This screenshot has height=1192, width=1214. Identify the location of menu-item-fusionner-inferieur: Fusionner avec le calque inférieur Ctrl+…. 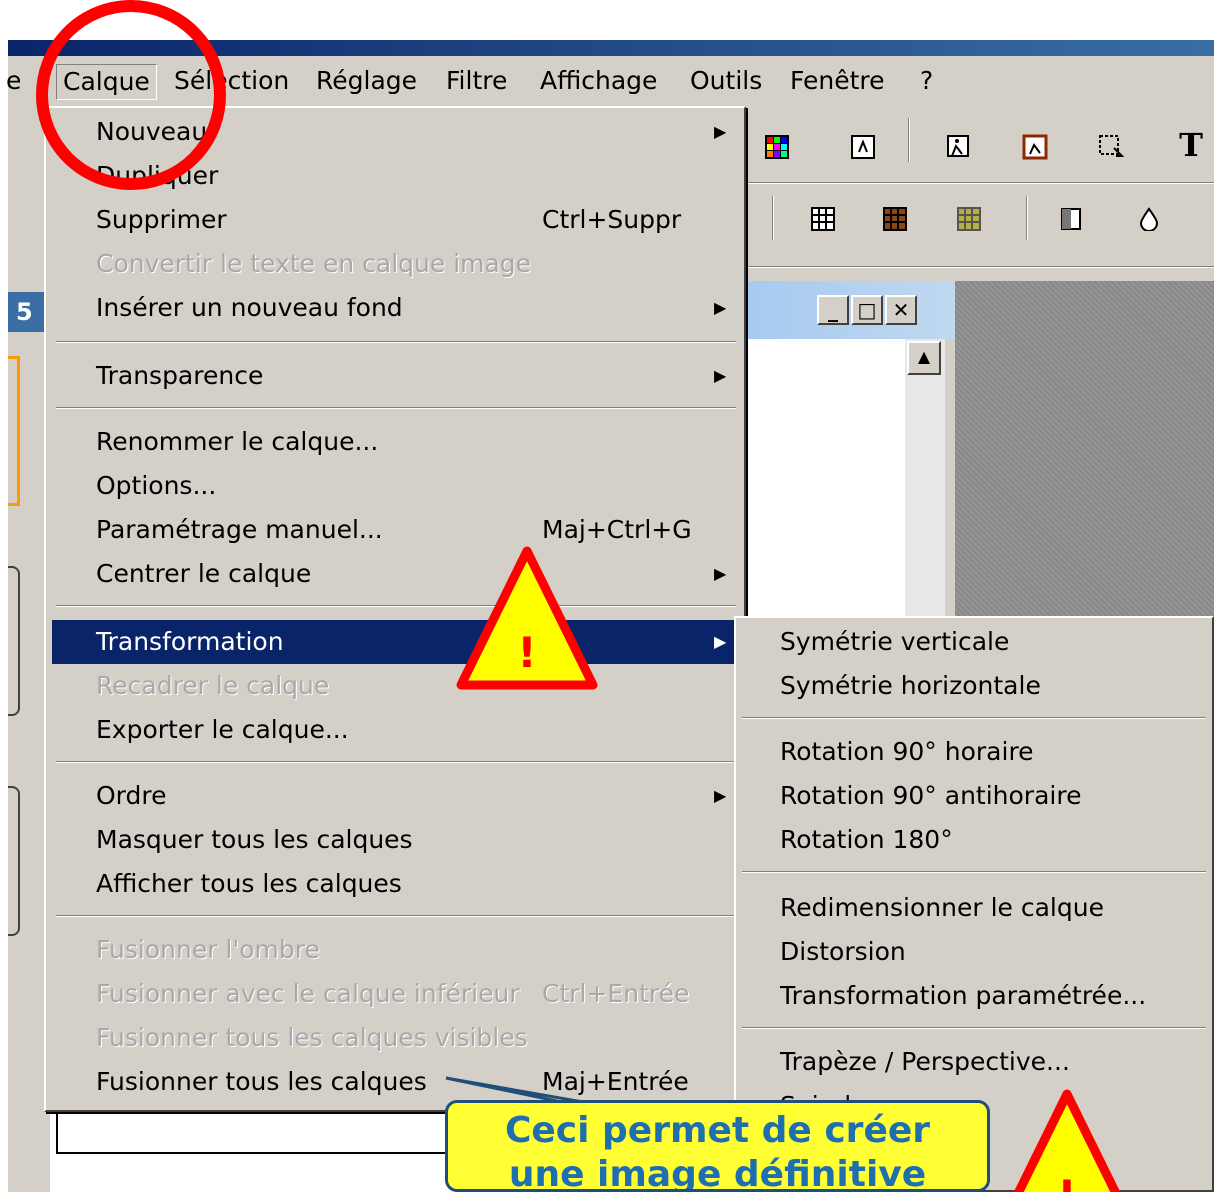
(395, 994).